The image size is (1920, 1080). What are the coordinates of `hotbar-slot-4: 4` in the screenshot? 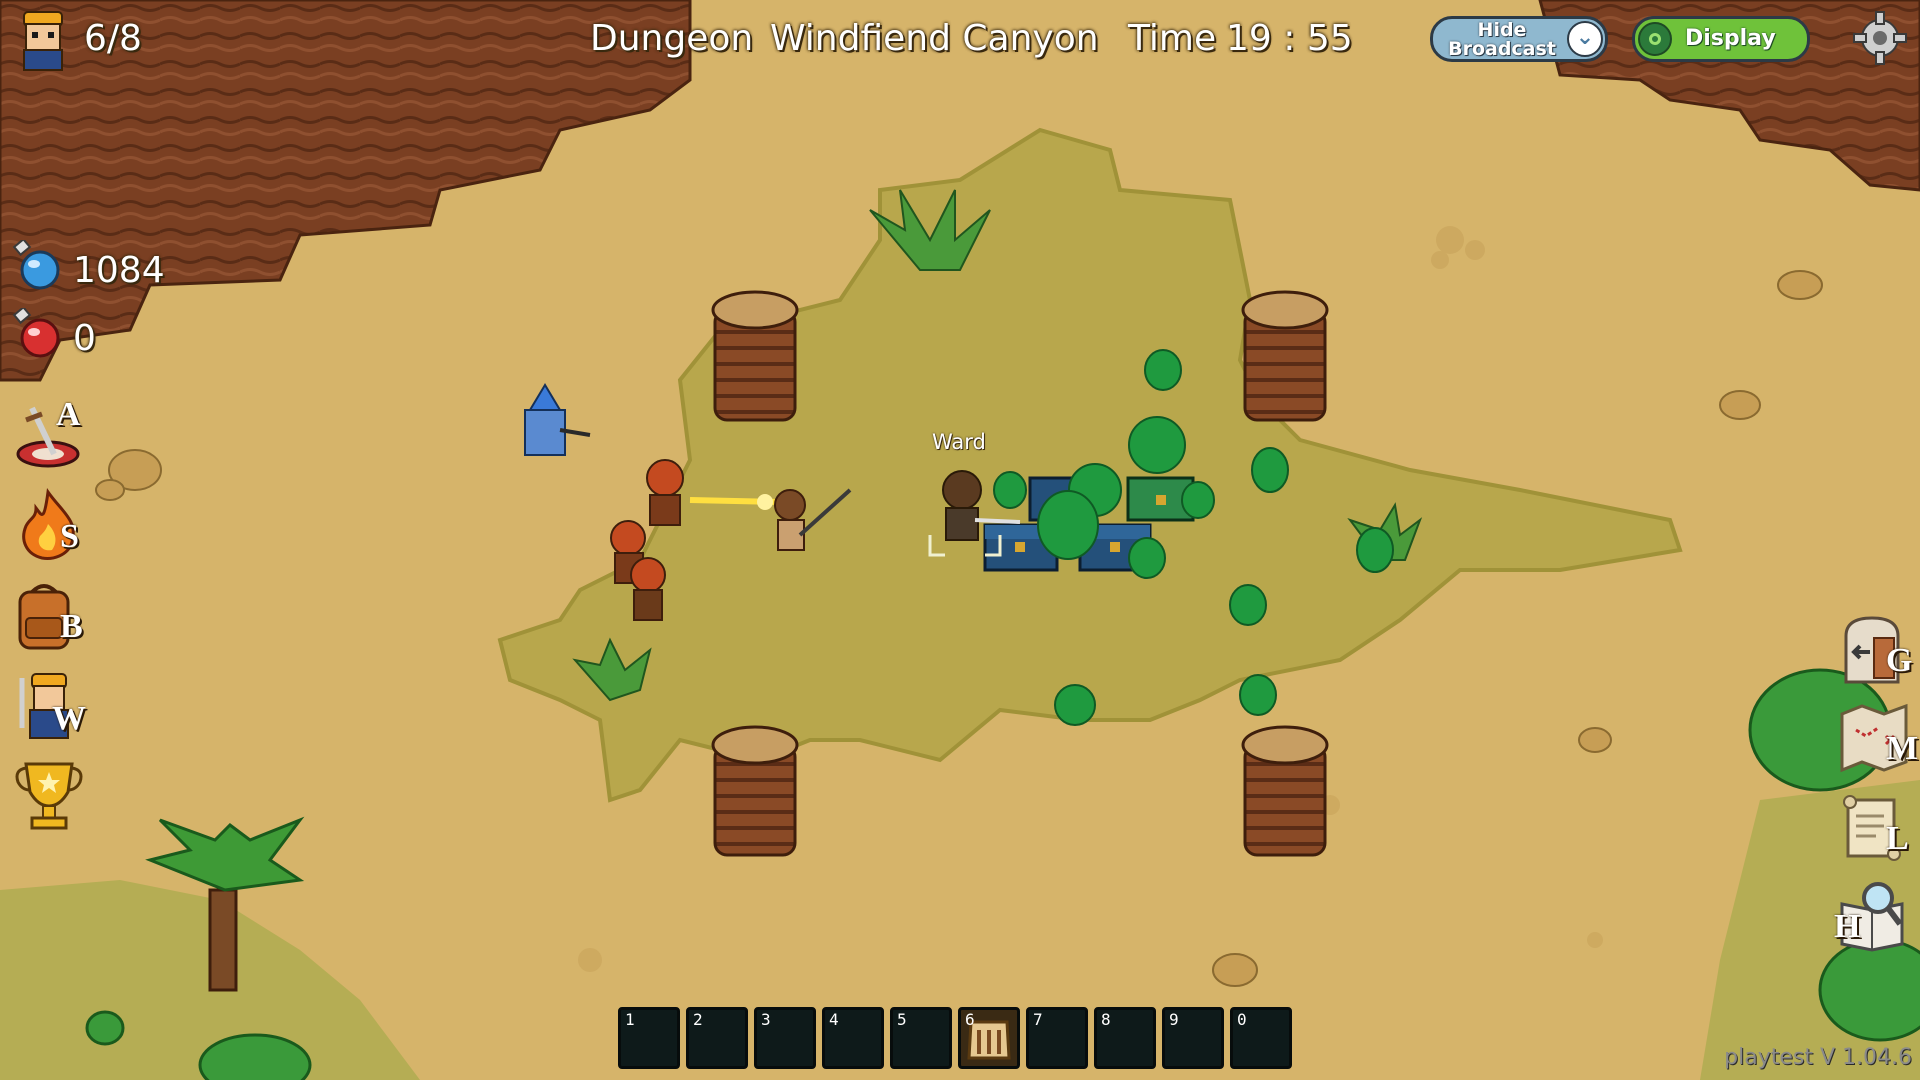 It's located at (853, 1038).